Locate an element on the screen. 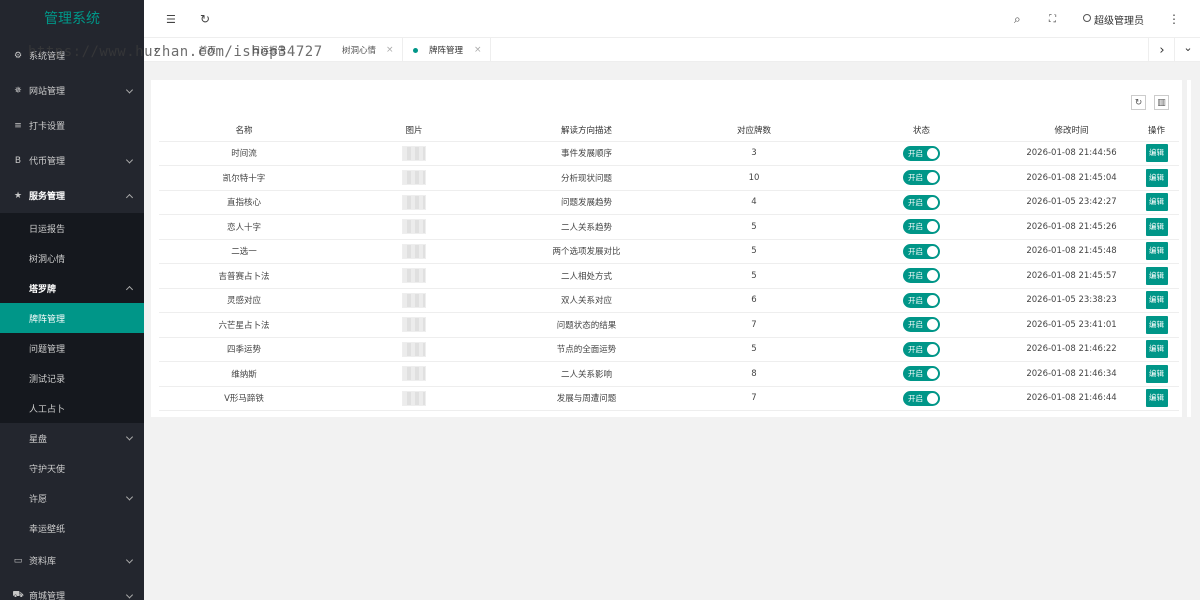 The height and width of the screenshot is (600, 1200). card-count-cell: 4 is located at coordinates (754, 202).